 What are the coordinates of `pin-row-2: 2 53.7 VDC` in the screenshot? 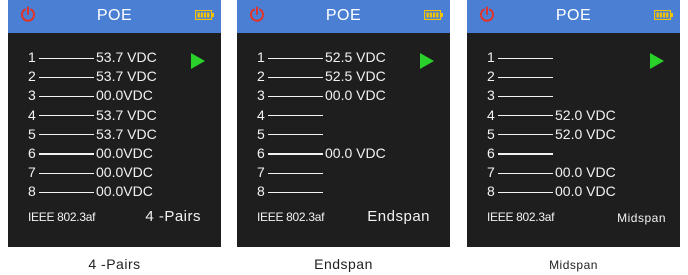 It's located at (114, 76).